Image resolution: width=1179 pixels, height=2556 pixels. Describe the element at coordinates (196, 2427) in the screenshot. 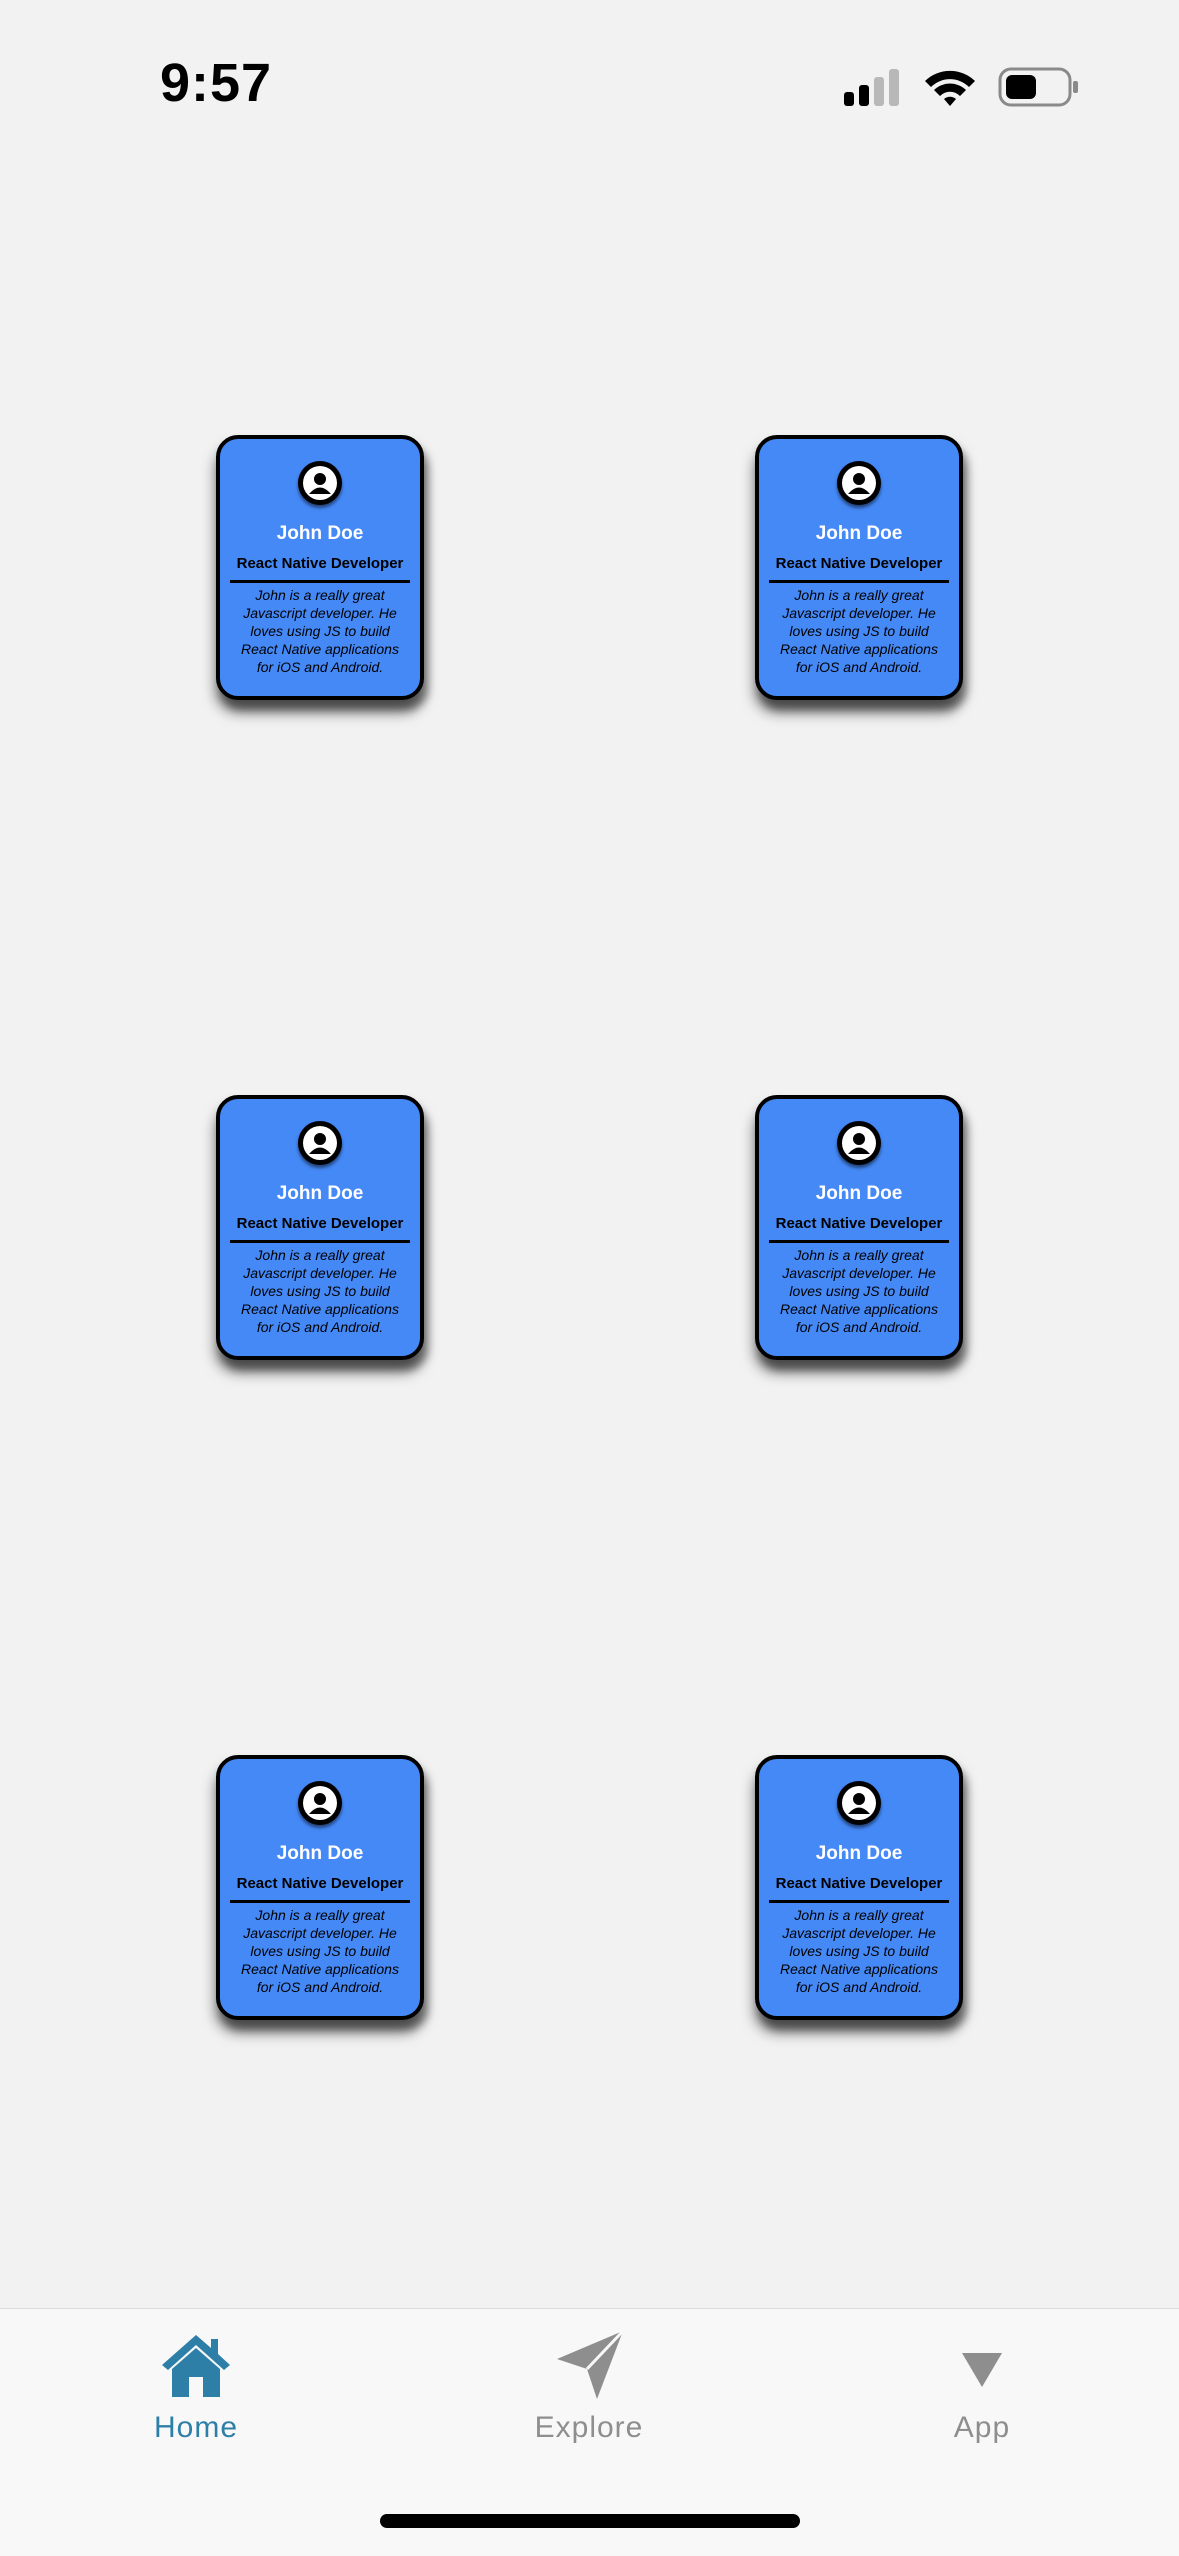

I see `tab-home-label: Home` at that location.